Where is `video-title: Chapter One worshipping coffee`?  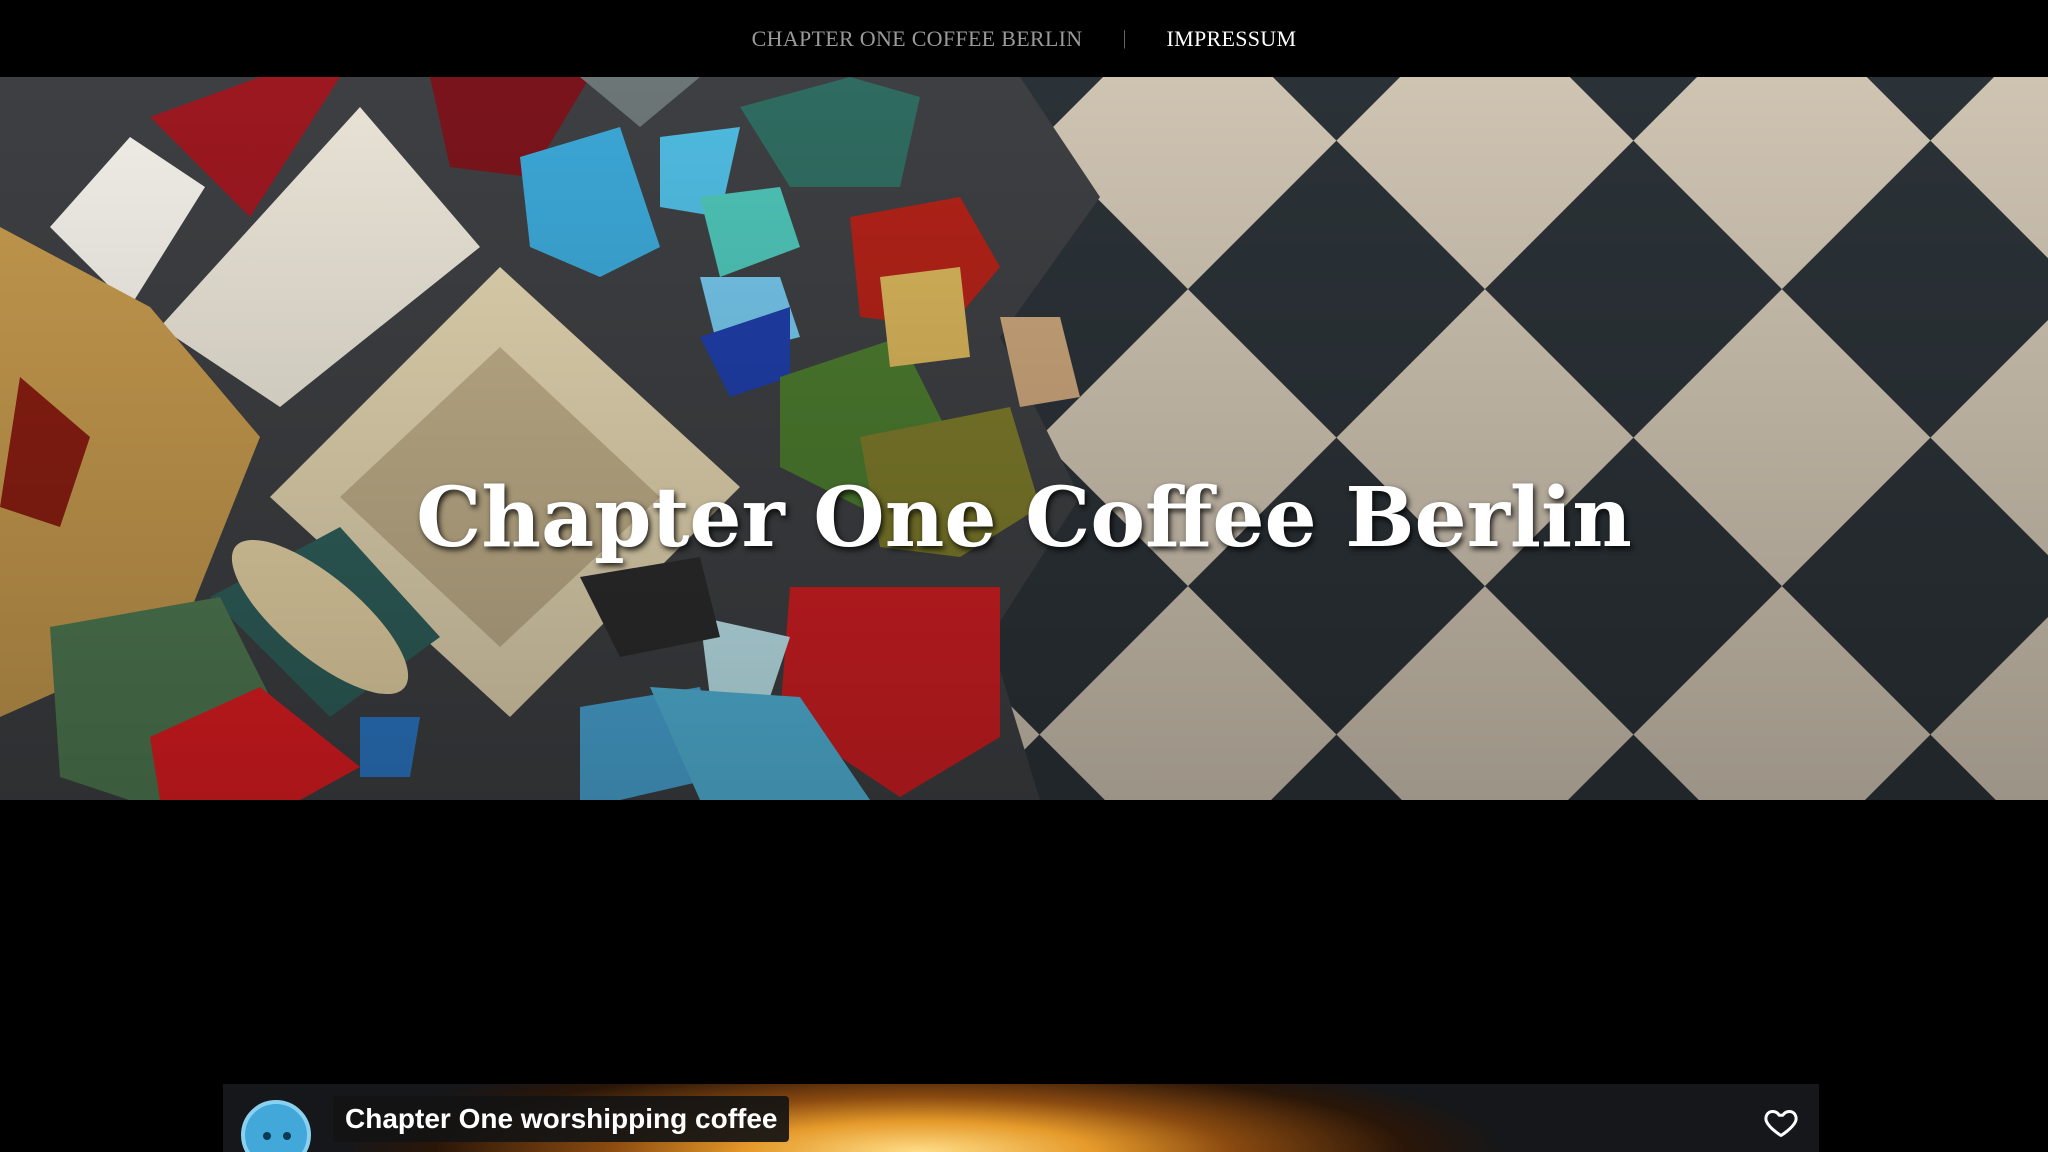 video-title: Chapter One worshipping coffee is located at coordinates (561, 1119).